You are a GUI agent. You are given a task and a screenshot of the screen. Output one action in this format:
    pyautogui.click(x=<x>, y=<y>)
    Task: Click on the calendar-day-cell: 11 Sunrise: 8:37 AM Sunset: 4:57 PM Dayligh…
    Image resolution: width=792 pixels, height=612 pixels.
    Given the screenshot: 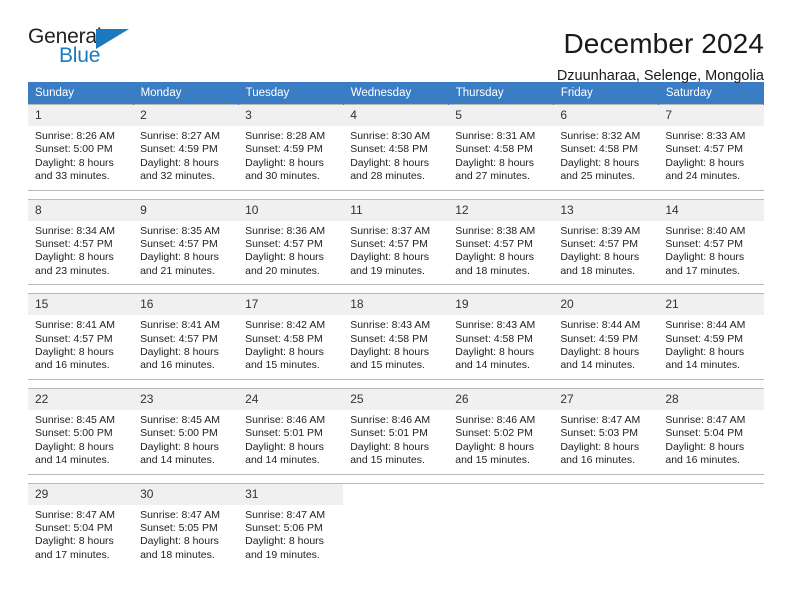 What is the action you would take?
    pyautogui.click(x=396, y=241)
    